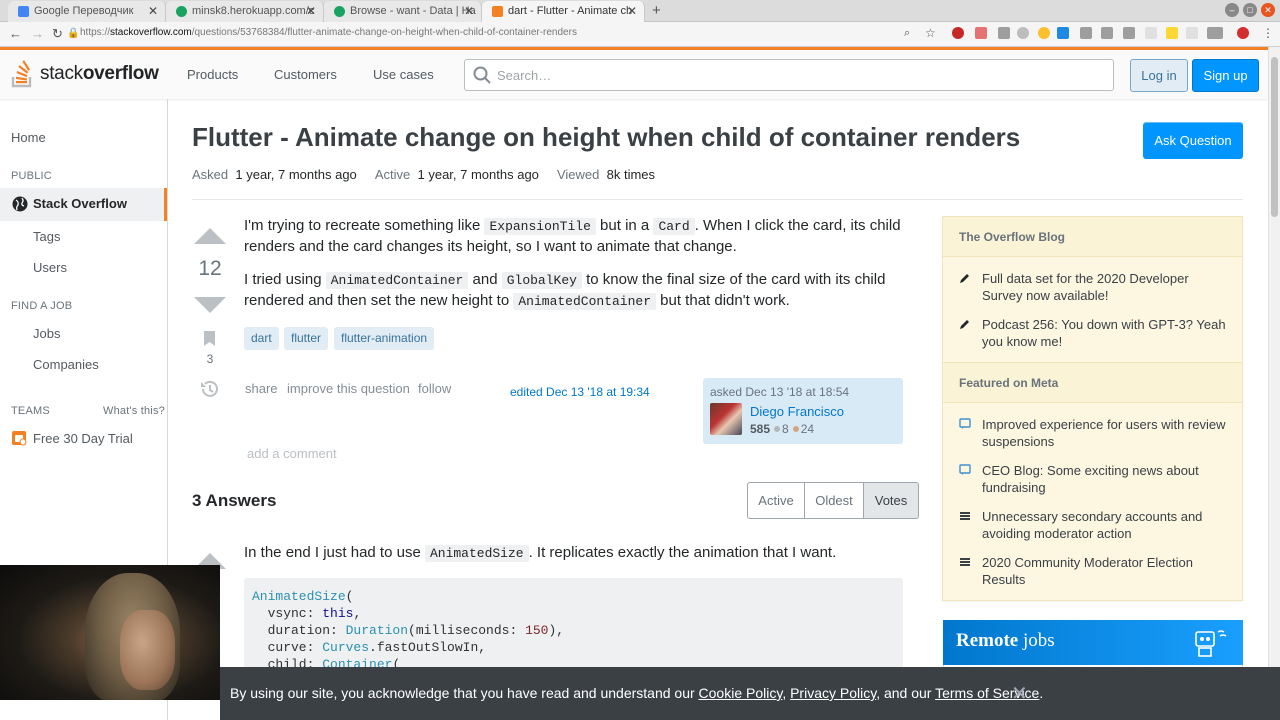 This screenshot has width=1280, height=720. What do you see at coordinates (210, 389) in the screenshot?
I see `history-icon` at bounding box center [210, 389].